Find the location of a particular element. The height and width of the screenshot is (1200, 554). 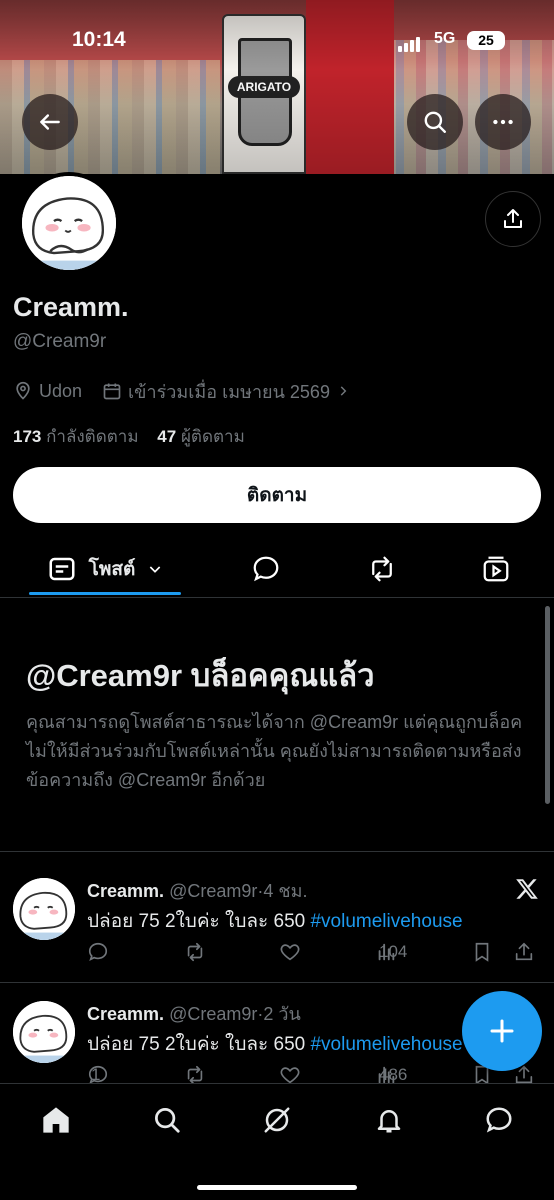

tab-posts: โพสต์ is located at coordinates (105, 569).